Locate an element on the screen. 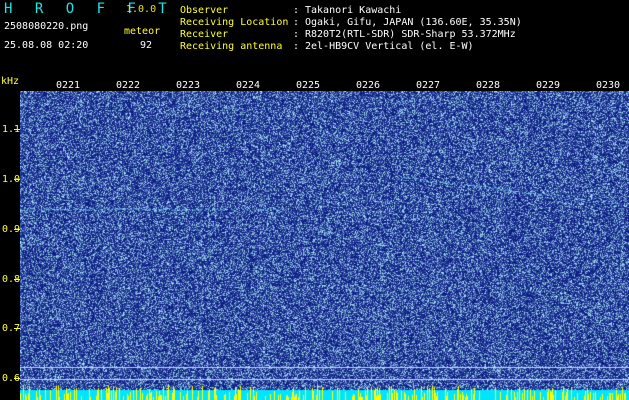 This screenshot has width=629, height=400. freq-label-1-0: 1.0 is located at coordinates (11, 179).